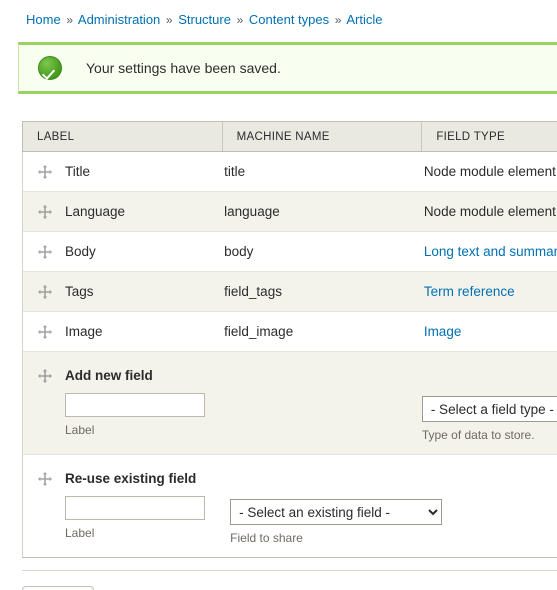  Describe the element at coordinates (80, 251) in the screenshot. I see `field-label: Body` at that location.